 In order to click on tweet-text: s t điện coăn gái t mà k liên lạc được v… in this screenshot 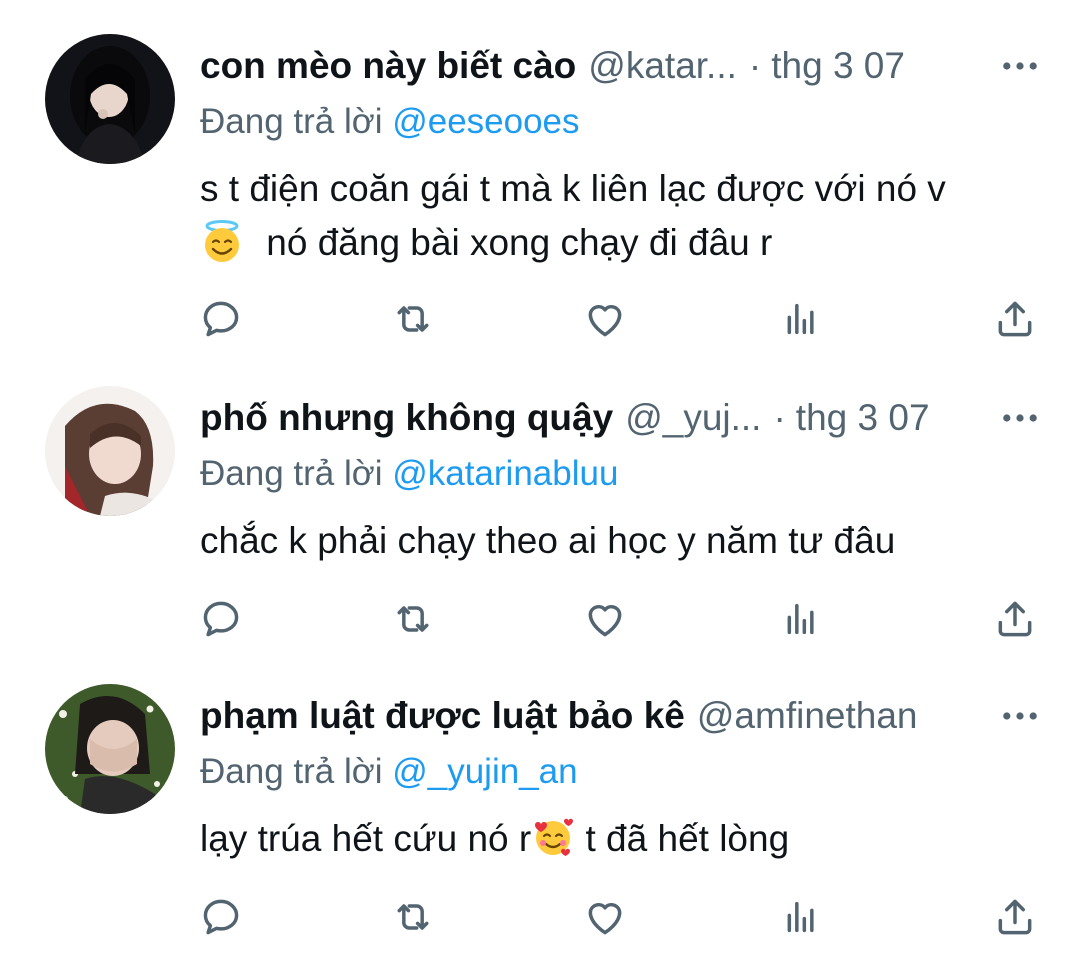, I will do `click(620, 216)`.